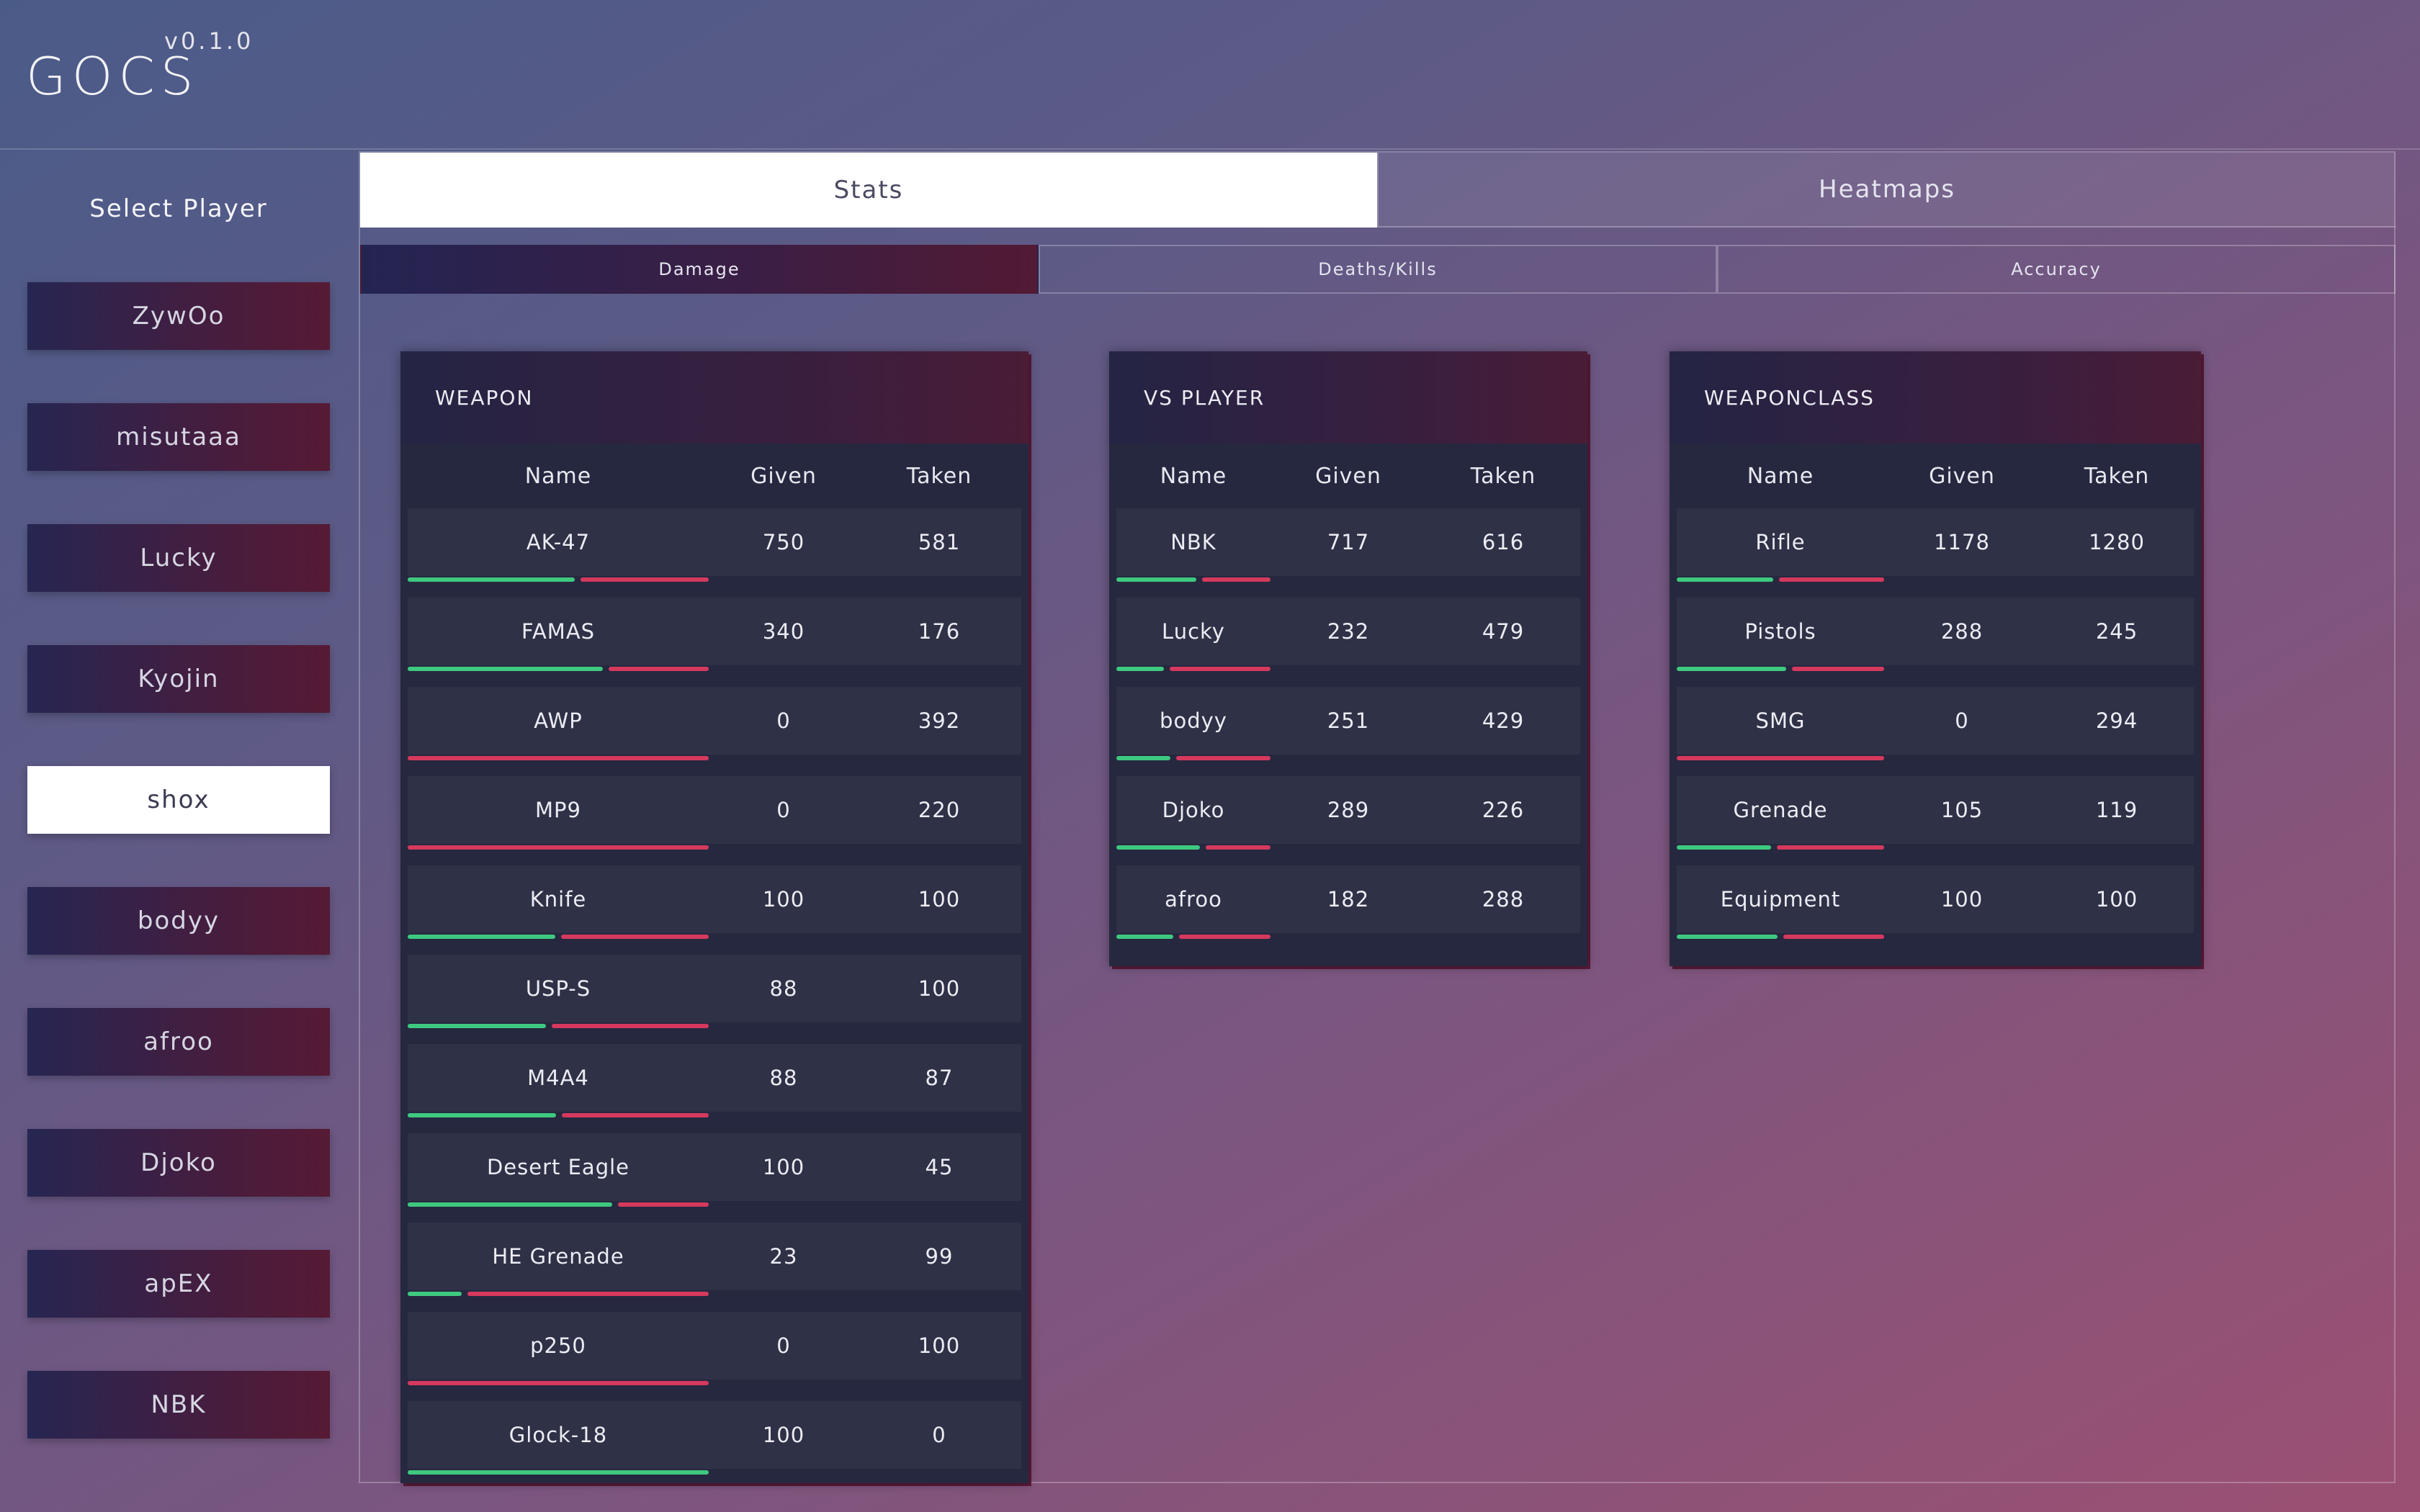  I want to click on table-row: Djoko 289 226, so click(1348, 820).